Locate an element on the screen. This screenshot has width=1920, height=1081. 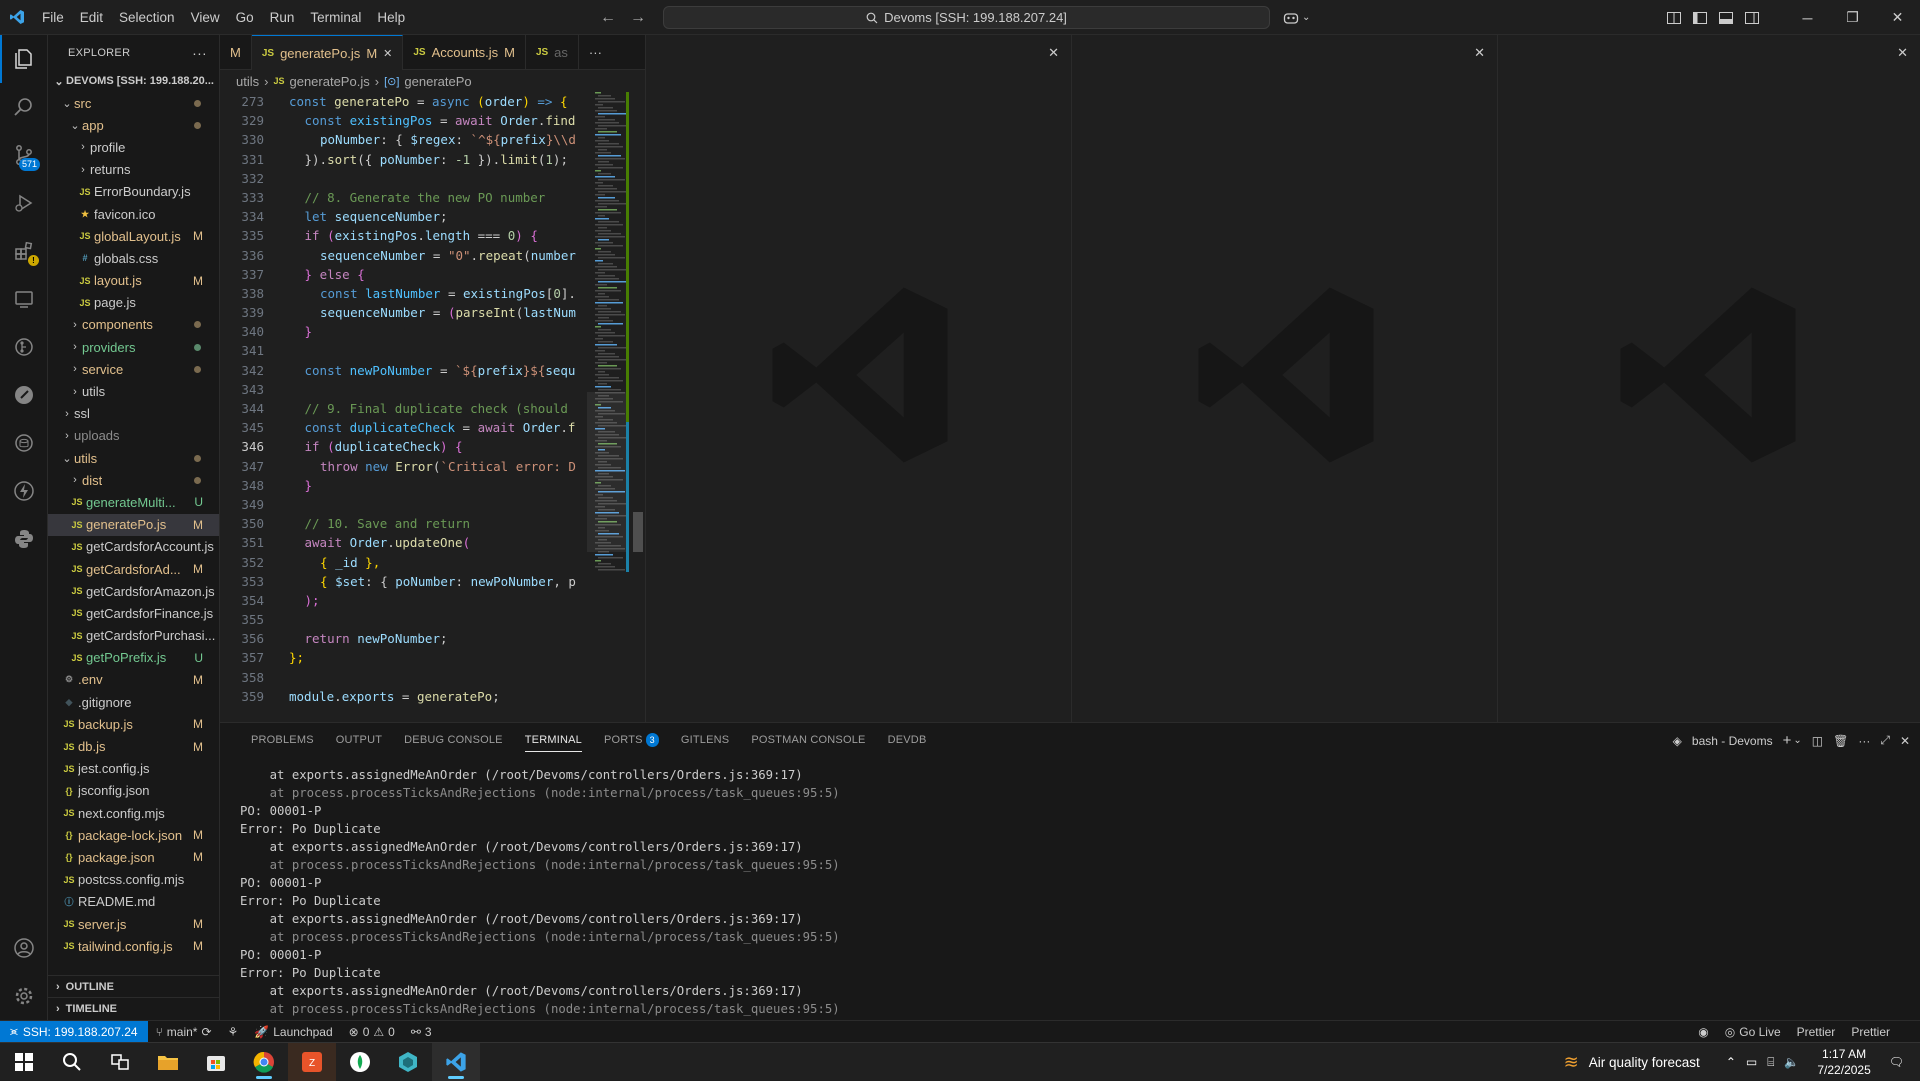
tab-as: JS as is located at coordinates (552, 52).